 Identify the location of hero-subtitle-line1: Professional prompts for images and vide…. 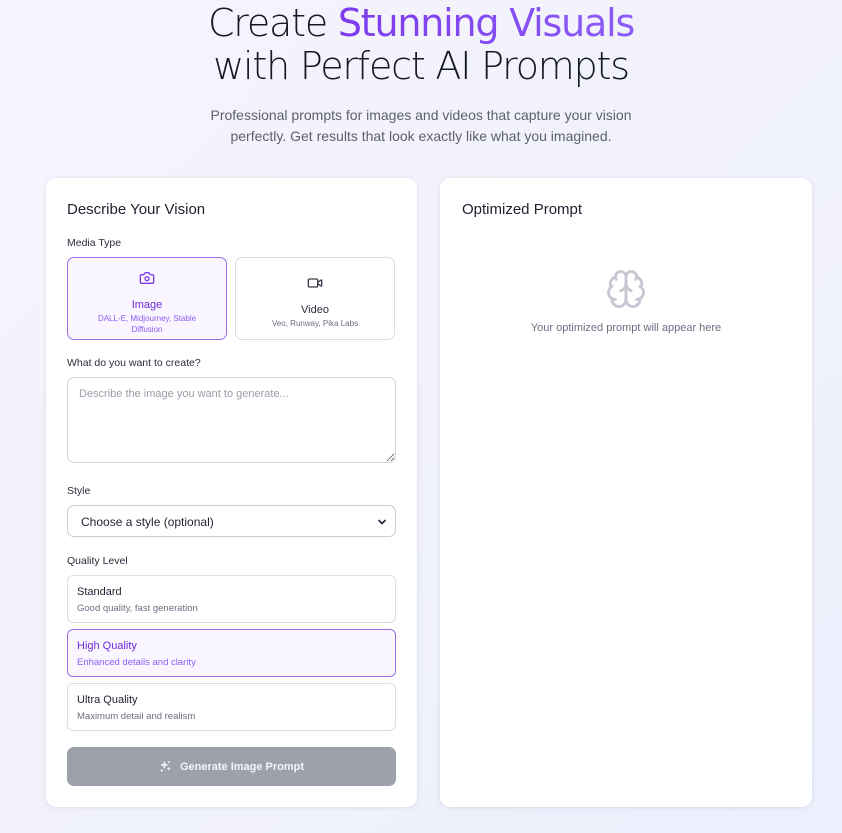
(421, 115).